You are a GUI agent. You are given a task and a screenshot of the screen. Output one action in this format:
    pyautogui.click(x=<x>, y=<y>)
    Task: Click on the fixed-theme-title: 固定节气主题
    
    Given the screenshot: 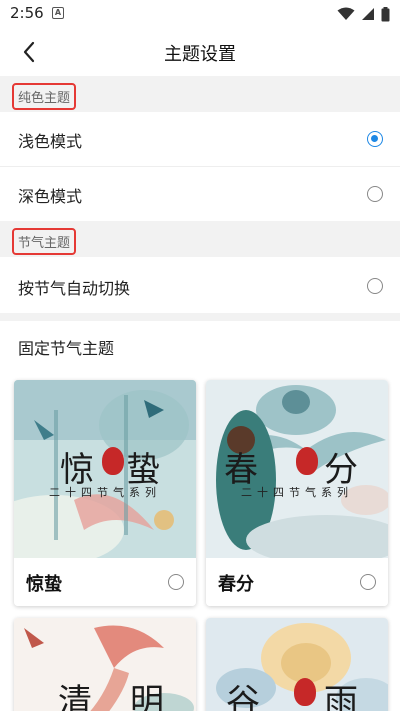 What is the action you would take?
    pyautogui.click(x=66, y=348)
    